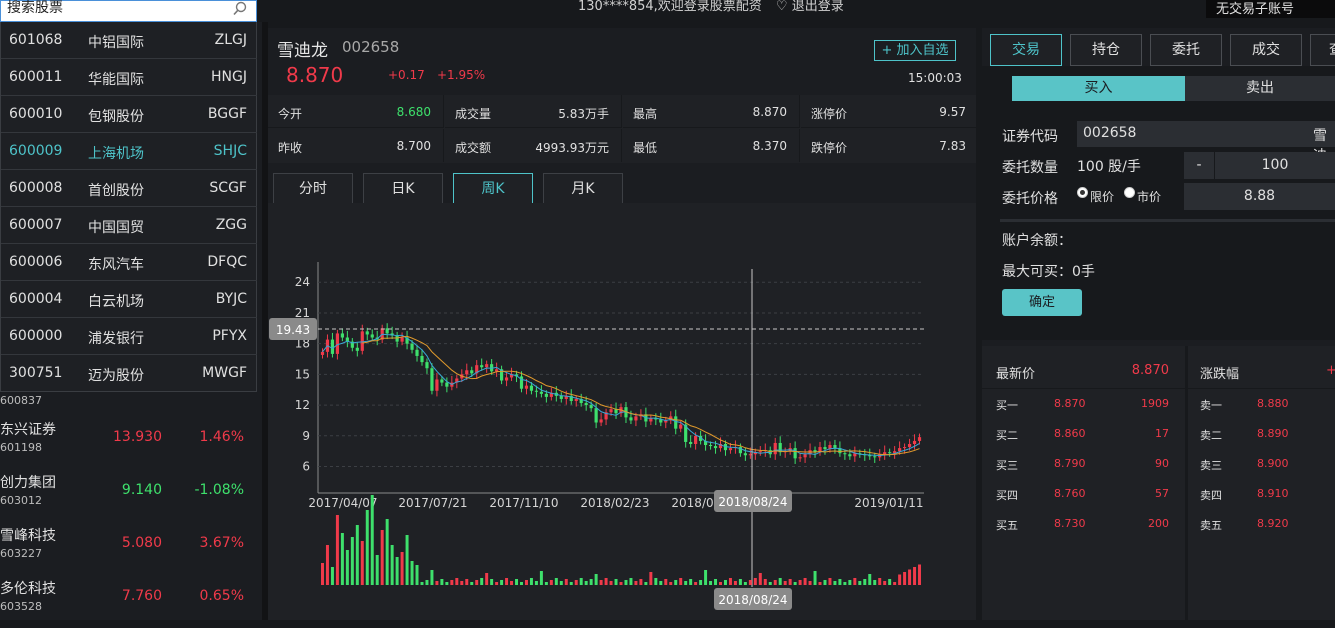 The height and width of the screenshot is (628, 1335). Describe the element at coordinates (1158, 526) in the screenshot. I see `book-row: 买五 8.730 200 卖五 8.920` at that location.